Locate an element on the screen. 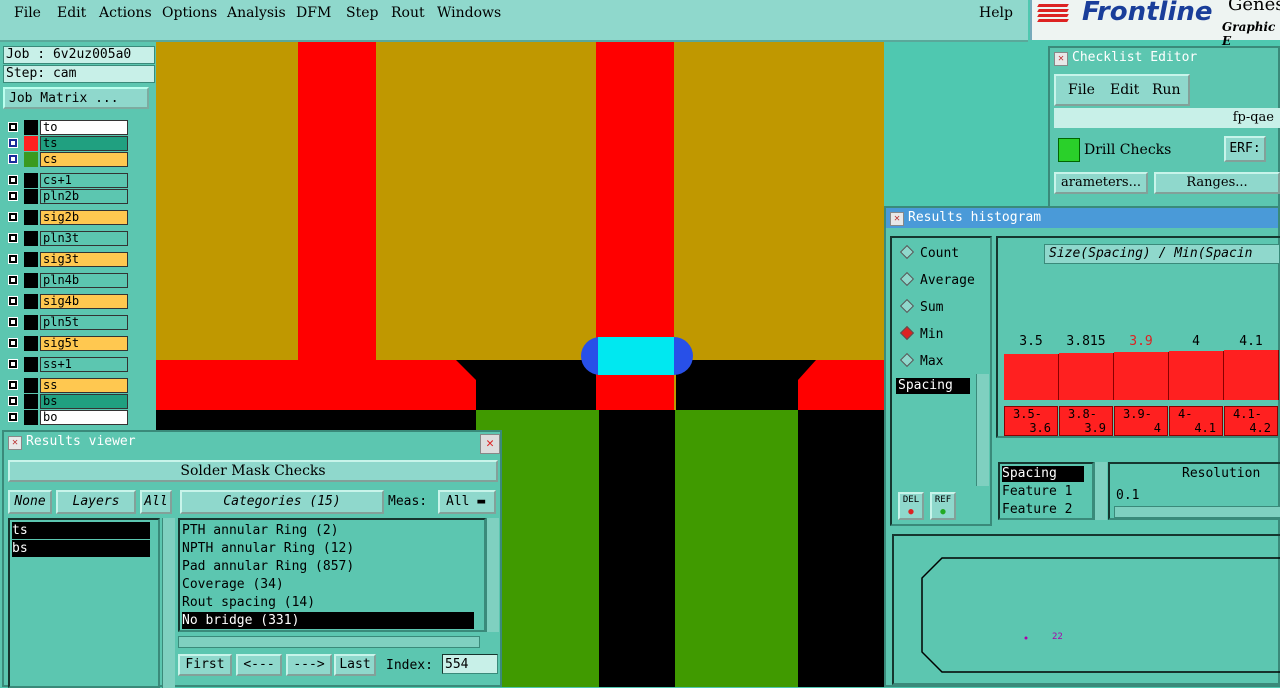  radio-average: Average is located at coordinates (937, 279).